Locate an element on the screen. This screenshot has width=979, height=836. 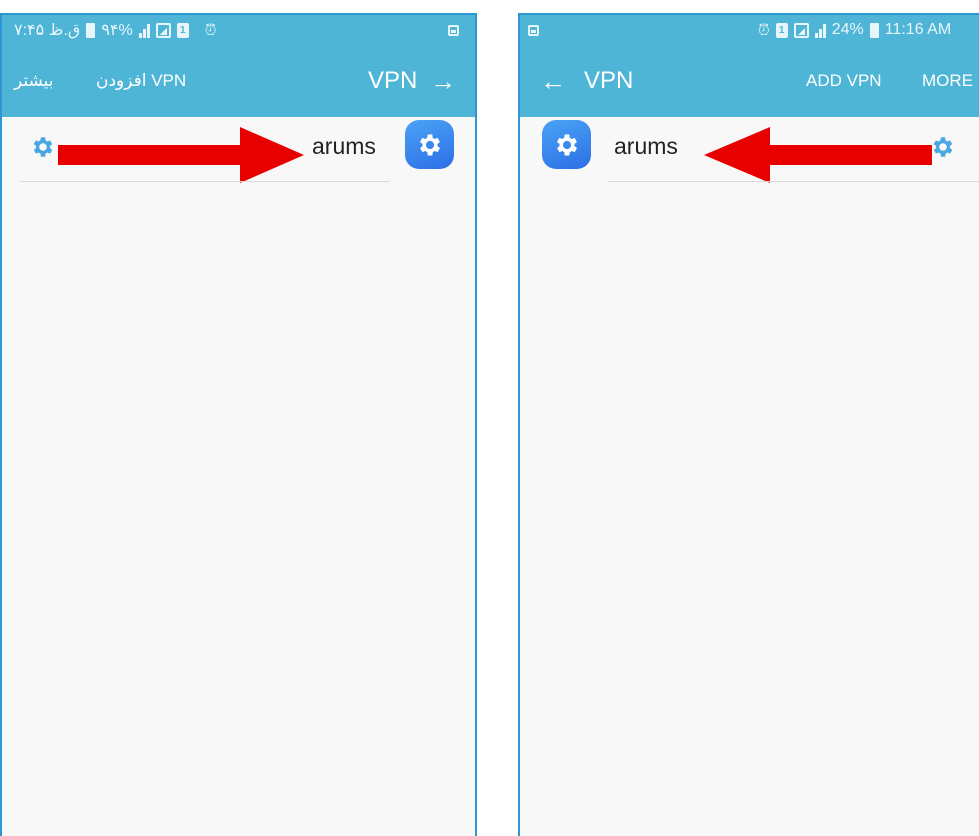
battery-percent: 24% is located at coordinates (847, 29).